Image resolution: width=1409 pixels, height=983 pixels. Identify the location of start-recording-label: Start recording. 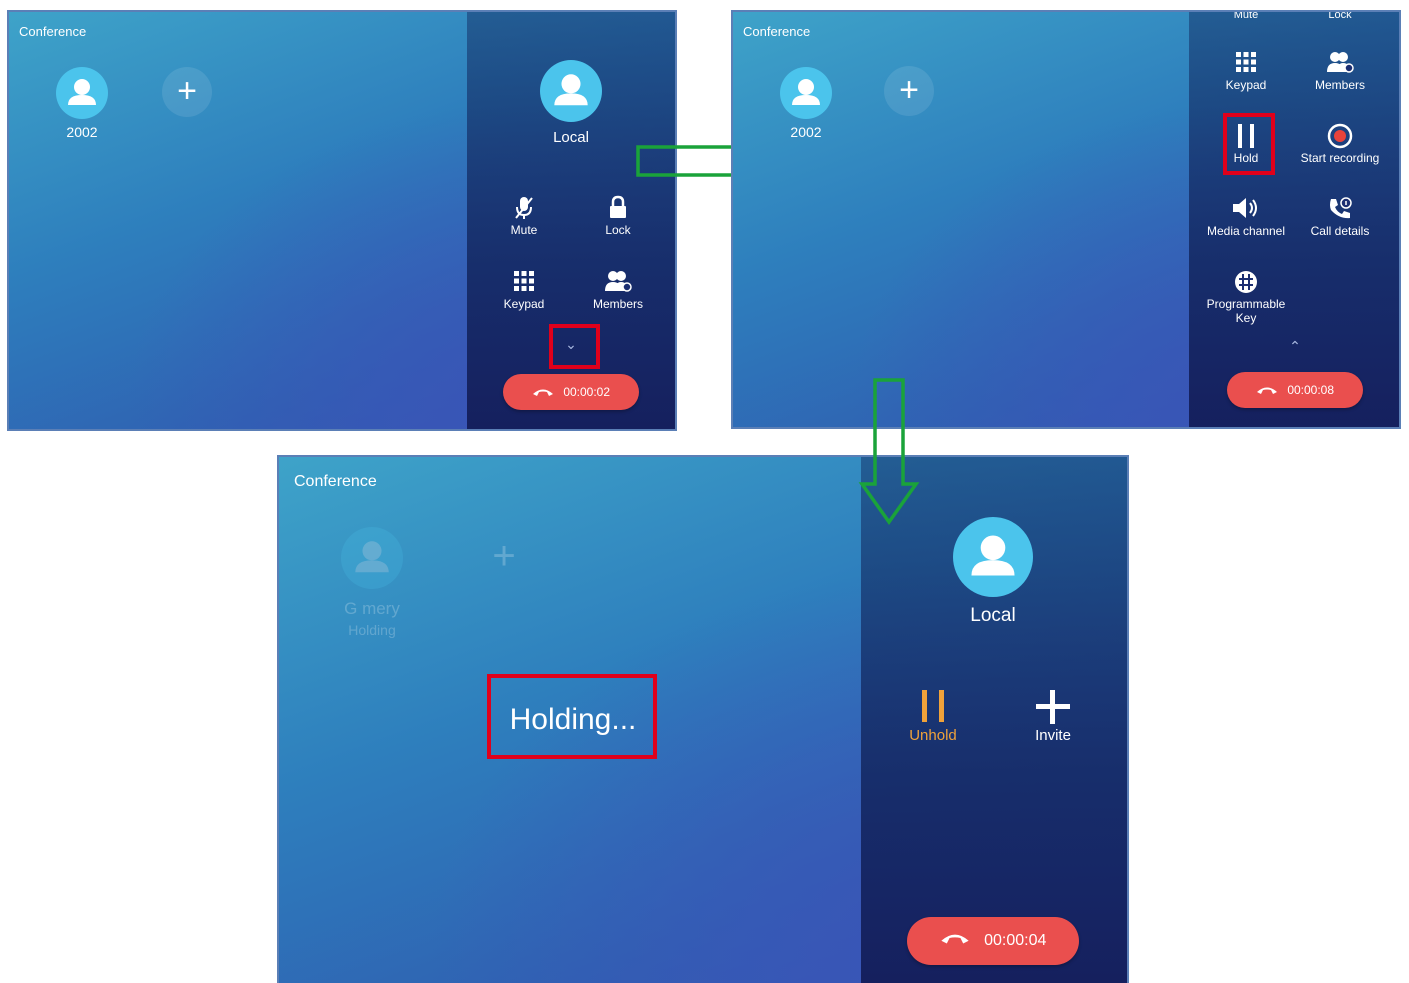
(1340, 158).